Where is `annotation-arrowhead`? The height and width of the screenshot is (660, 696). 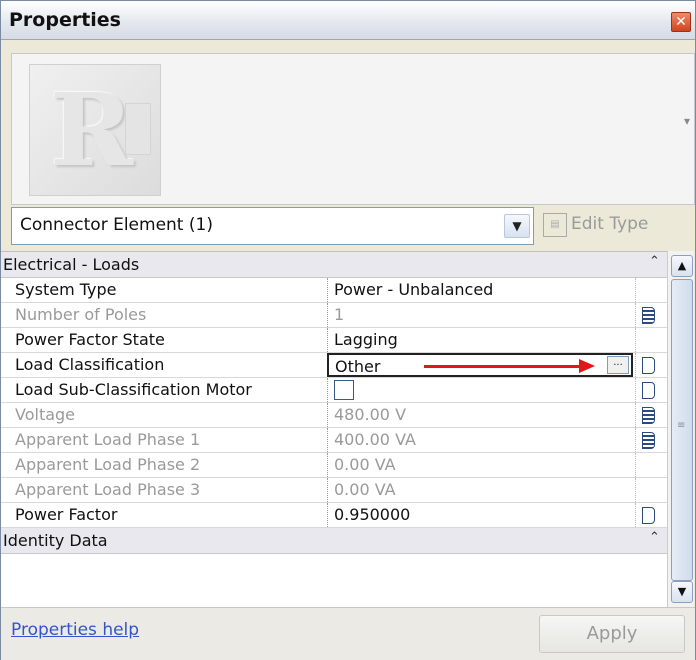 annotation-arrowhead is located at coordinates (587, 366).